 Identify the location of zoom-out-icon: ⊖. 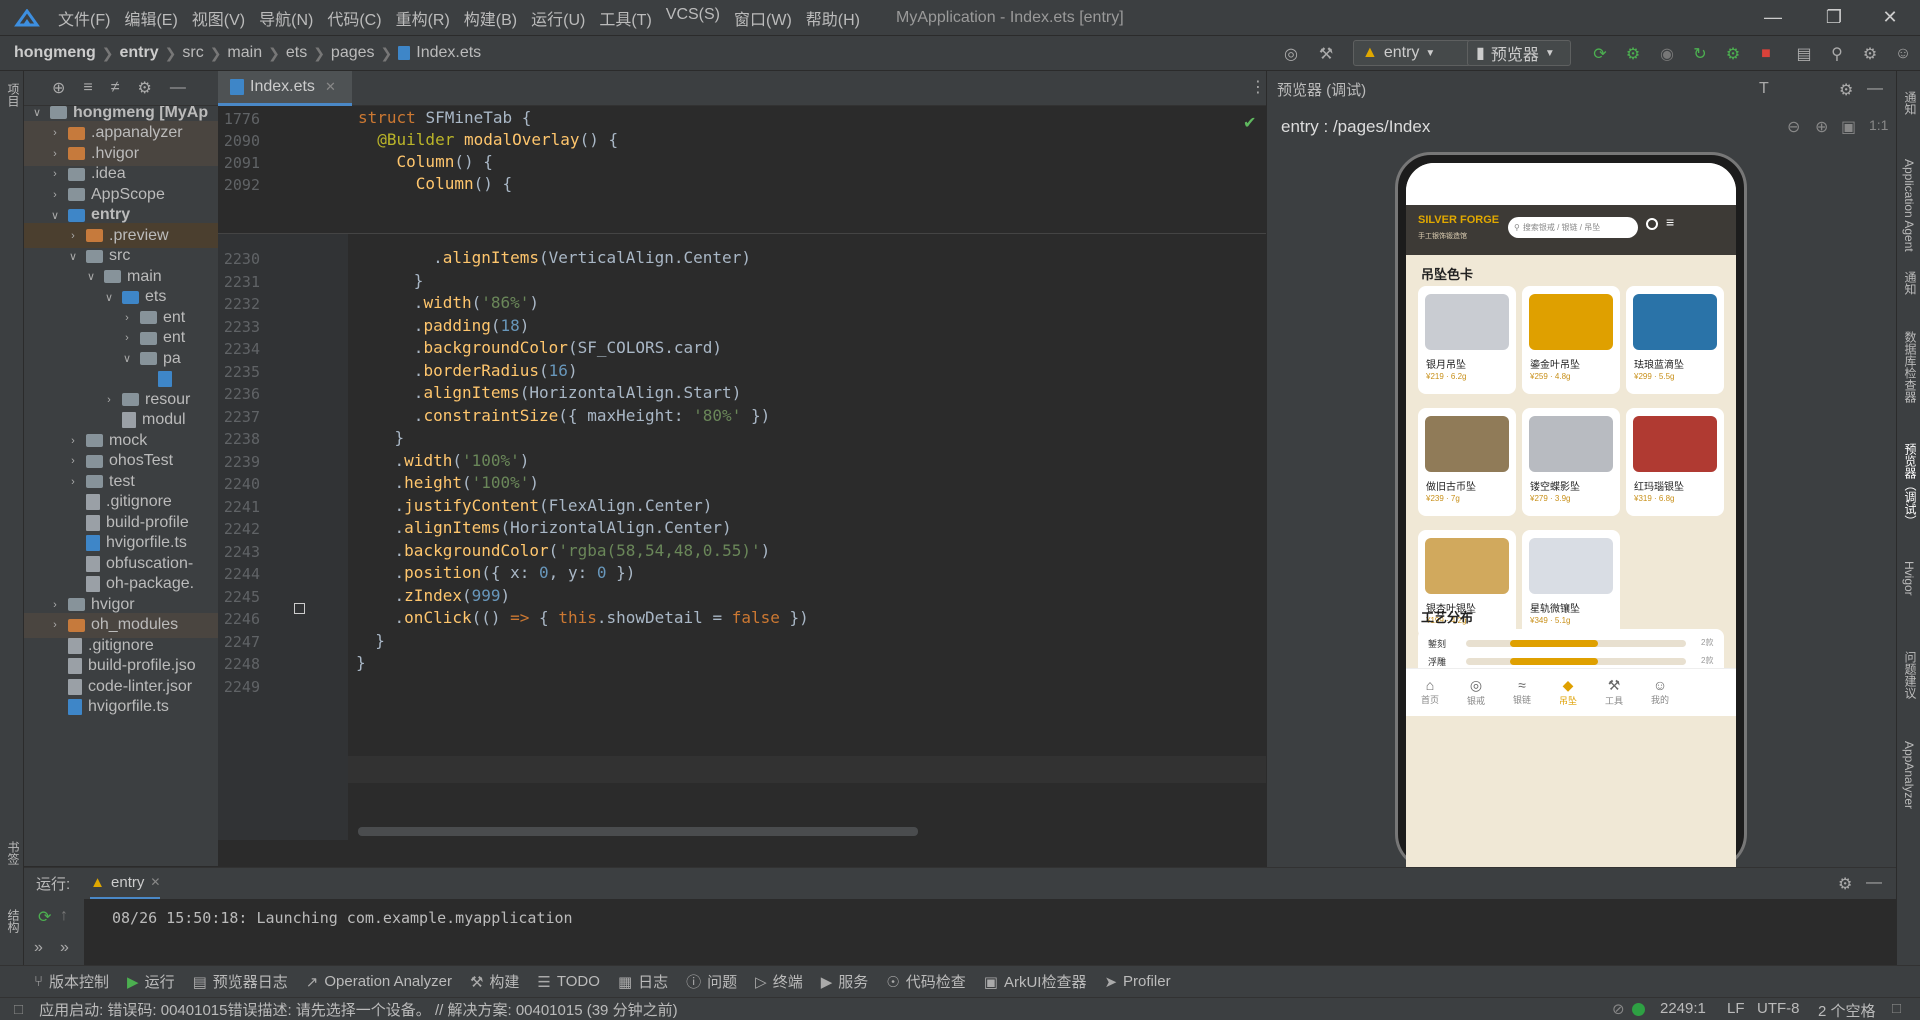
(1793, 127).